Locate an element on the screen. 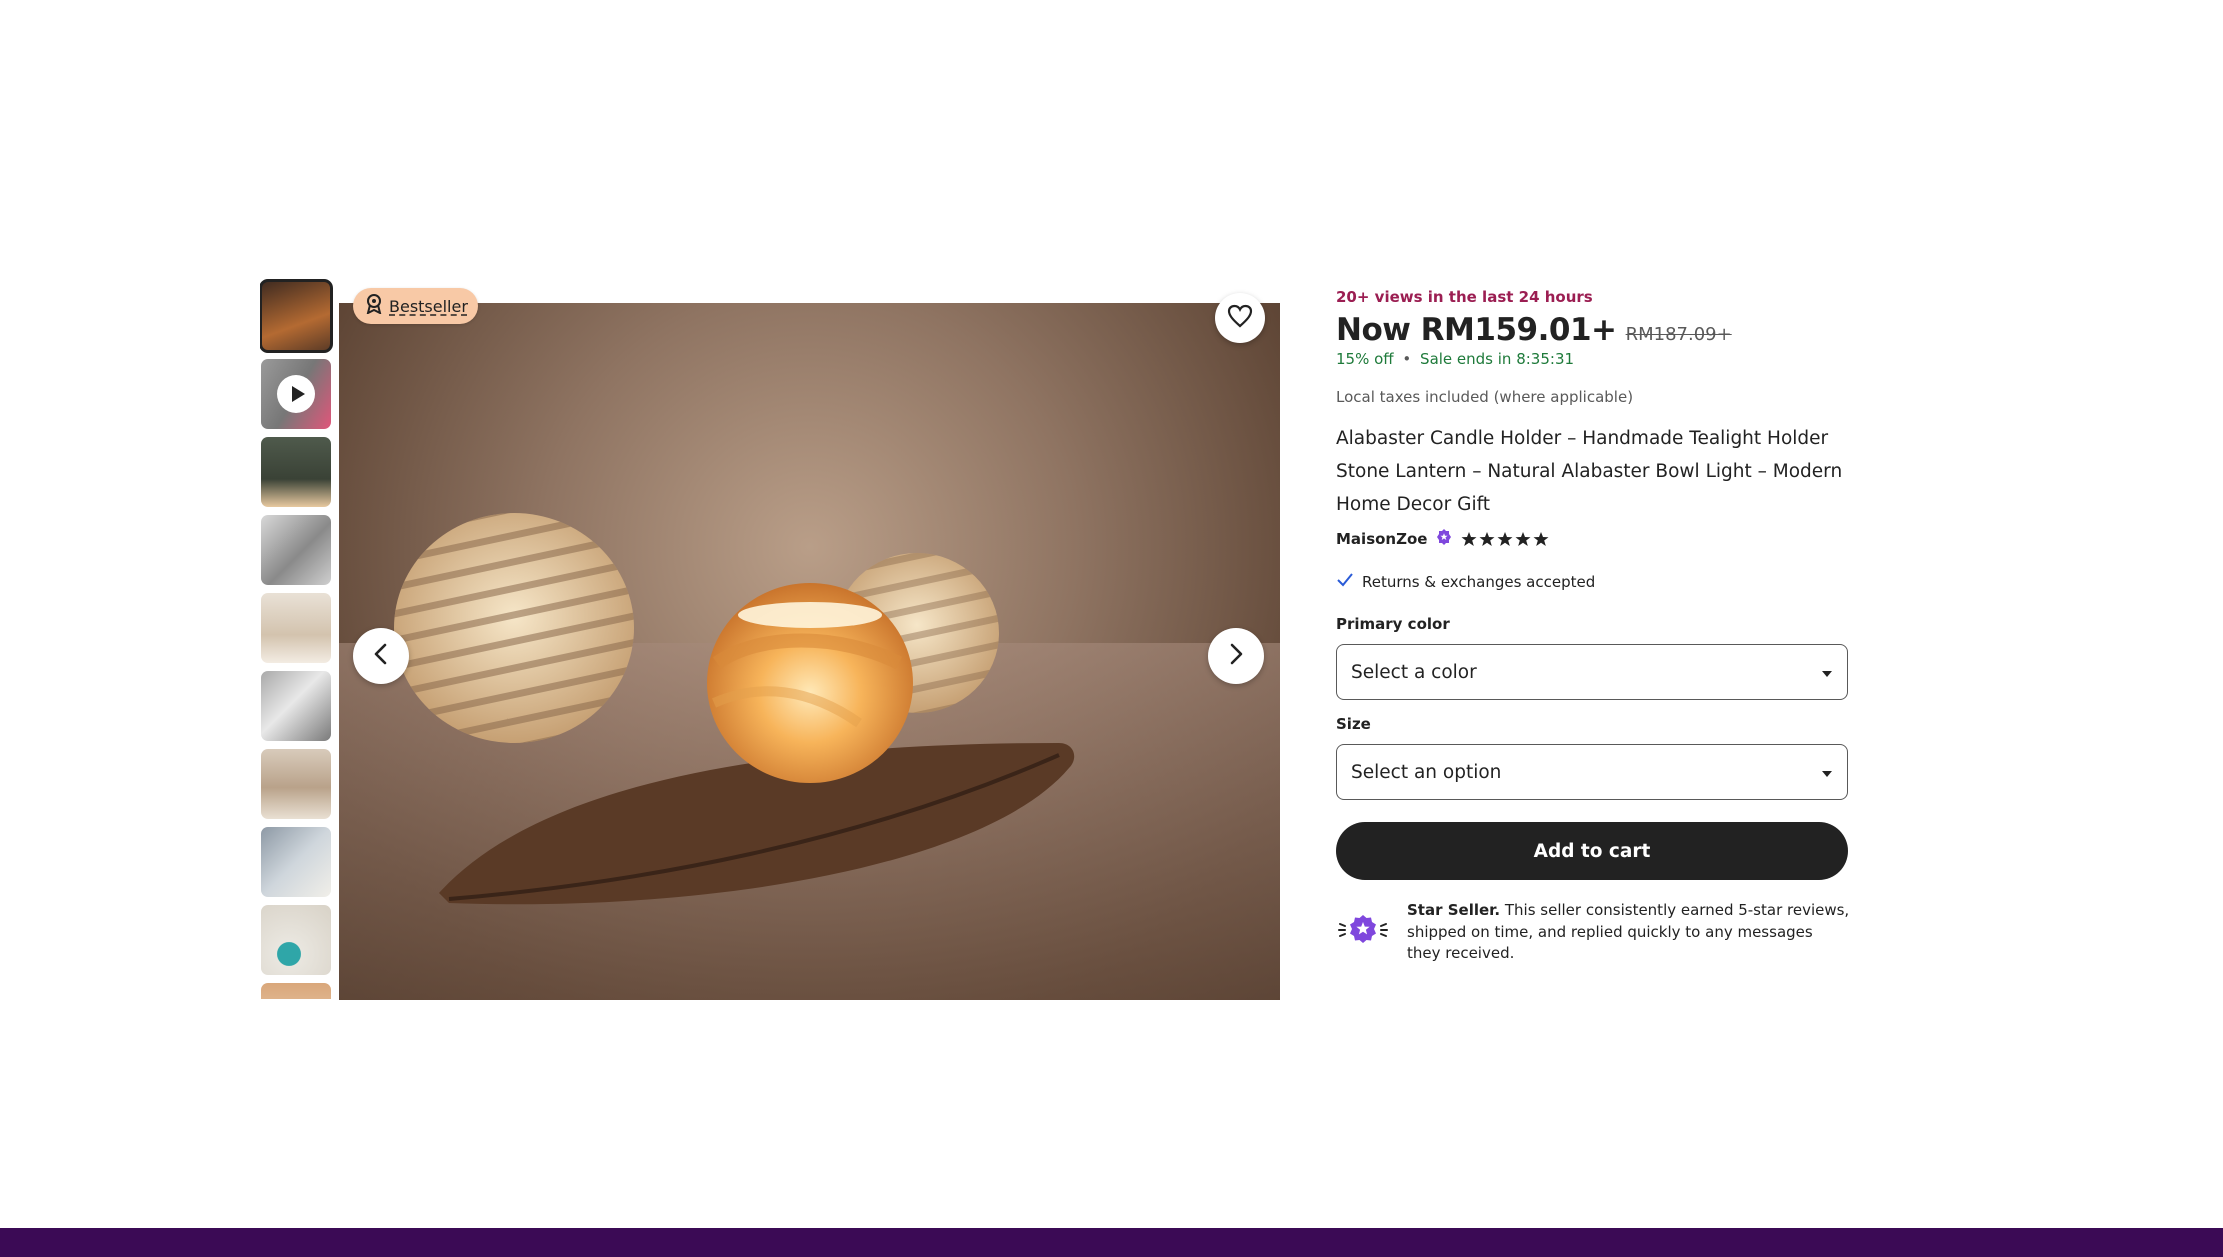 This screenshot has height=1257, width=2223. original-price: RM187.09+ is located at coordinates (1678, 334).